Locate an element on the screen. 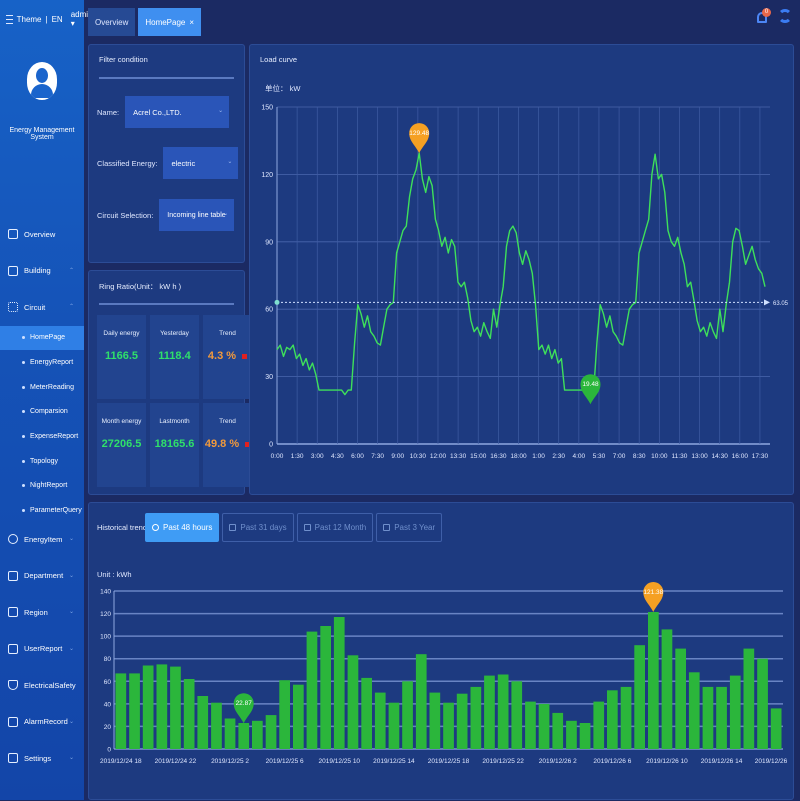  x-tick-label: 2019/12/25 10 is located at coordinates (339, 761).